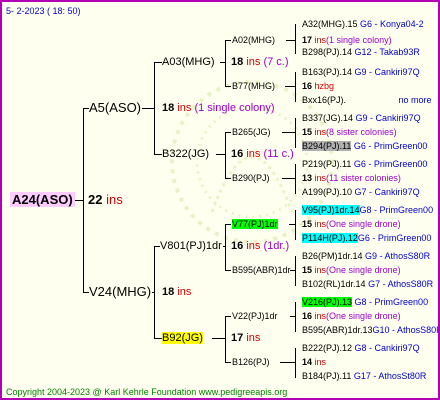 The image size is (440, 400). I want to click on l4-p114: P114H(PJ).12G6 - PrimGreen00, so click(366, 238).